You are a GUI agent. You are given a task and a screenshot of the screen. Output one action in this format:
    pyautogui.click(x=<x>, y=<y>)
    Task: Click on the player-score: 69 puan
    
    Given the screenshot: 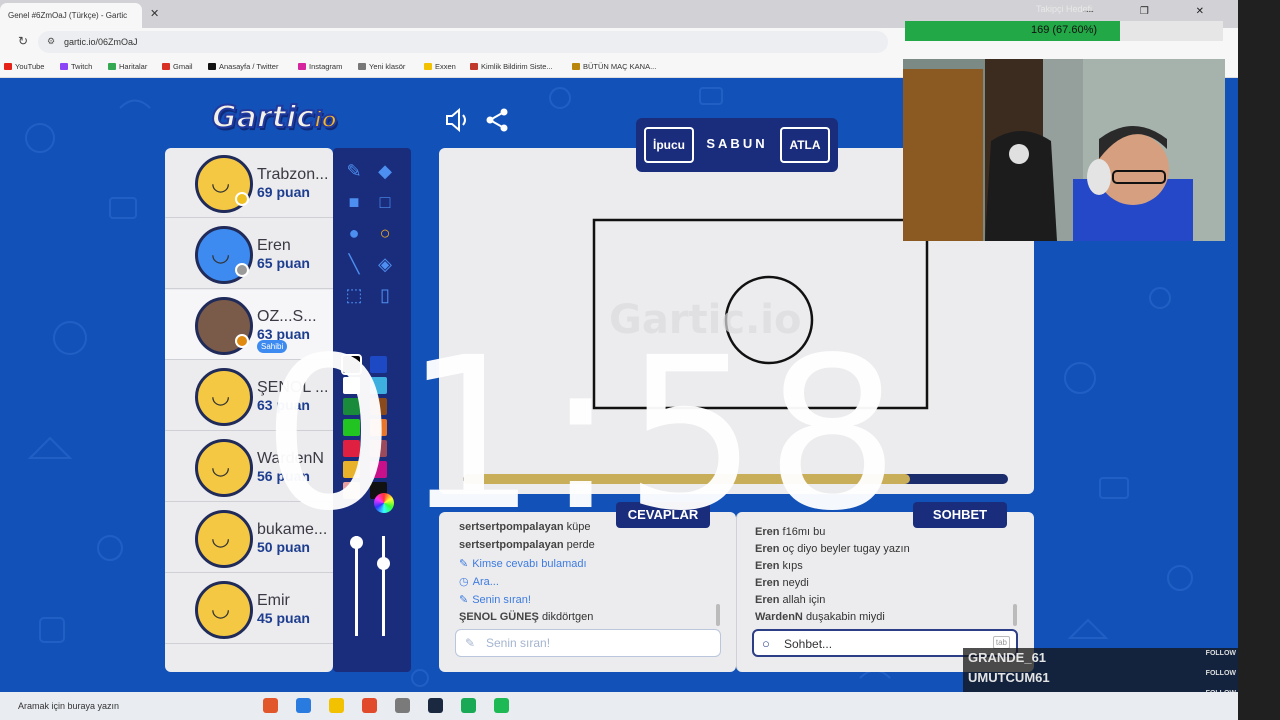 What is the action you would take?
    pyautogui.click(x=283, y=192)
    